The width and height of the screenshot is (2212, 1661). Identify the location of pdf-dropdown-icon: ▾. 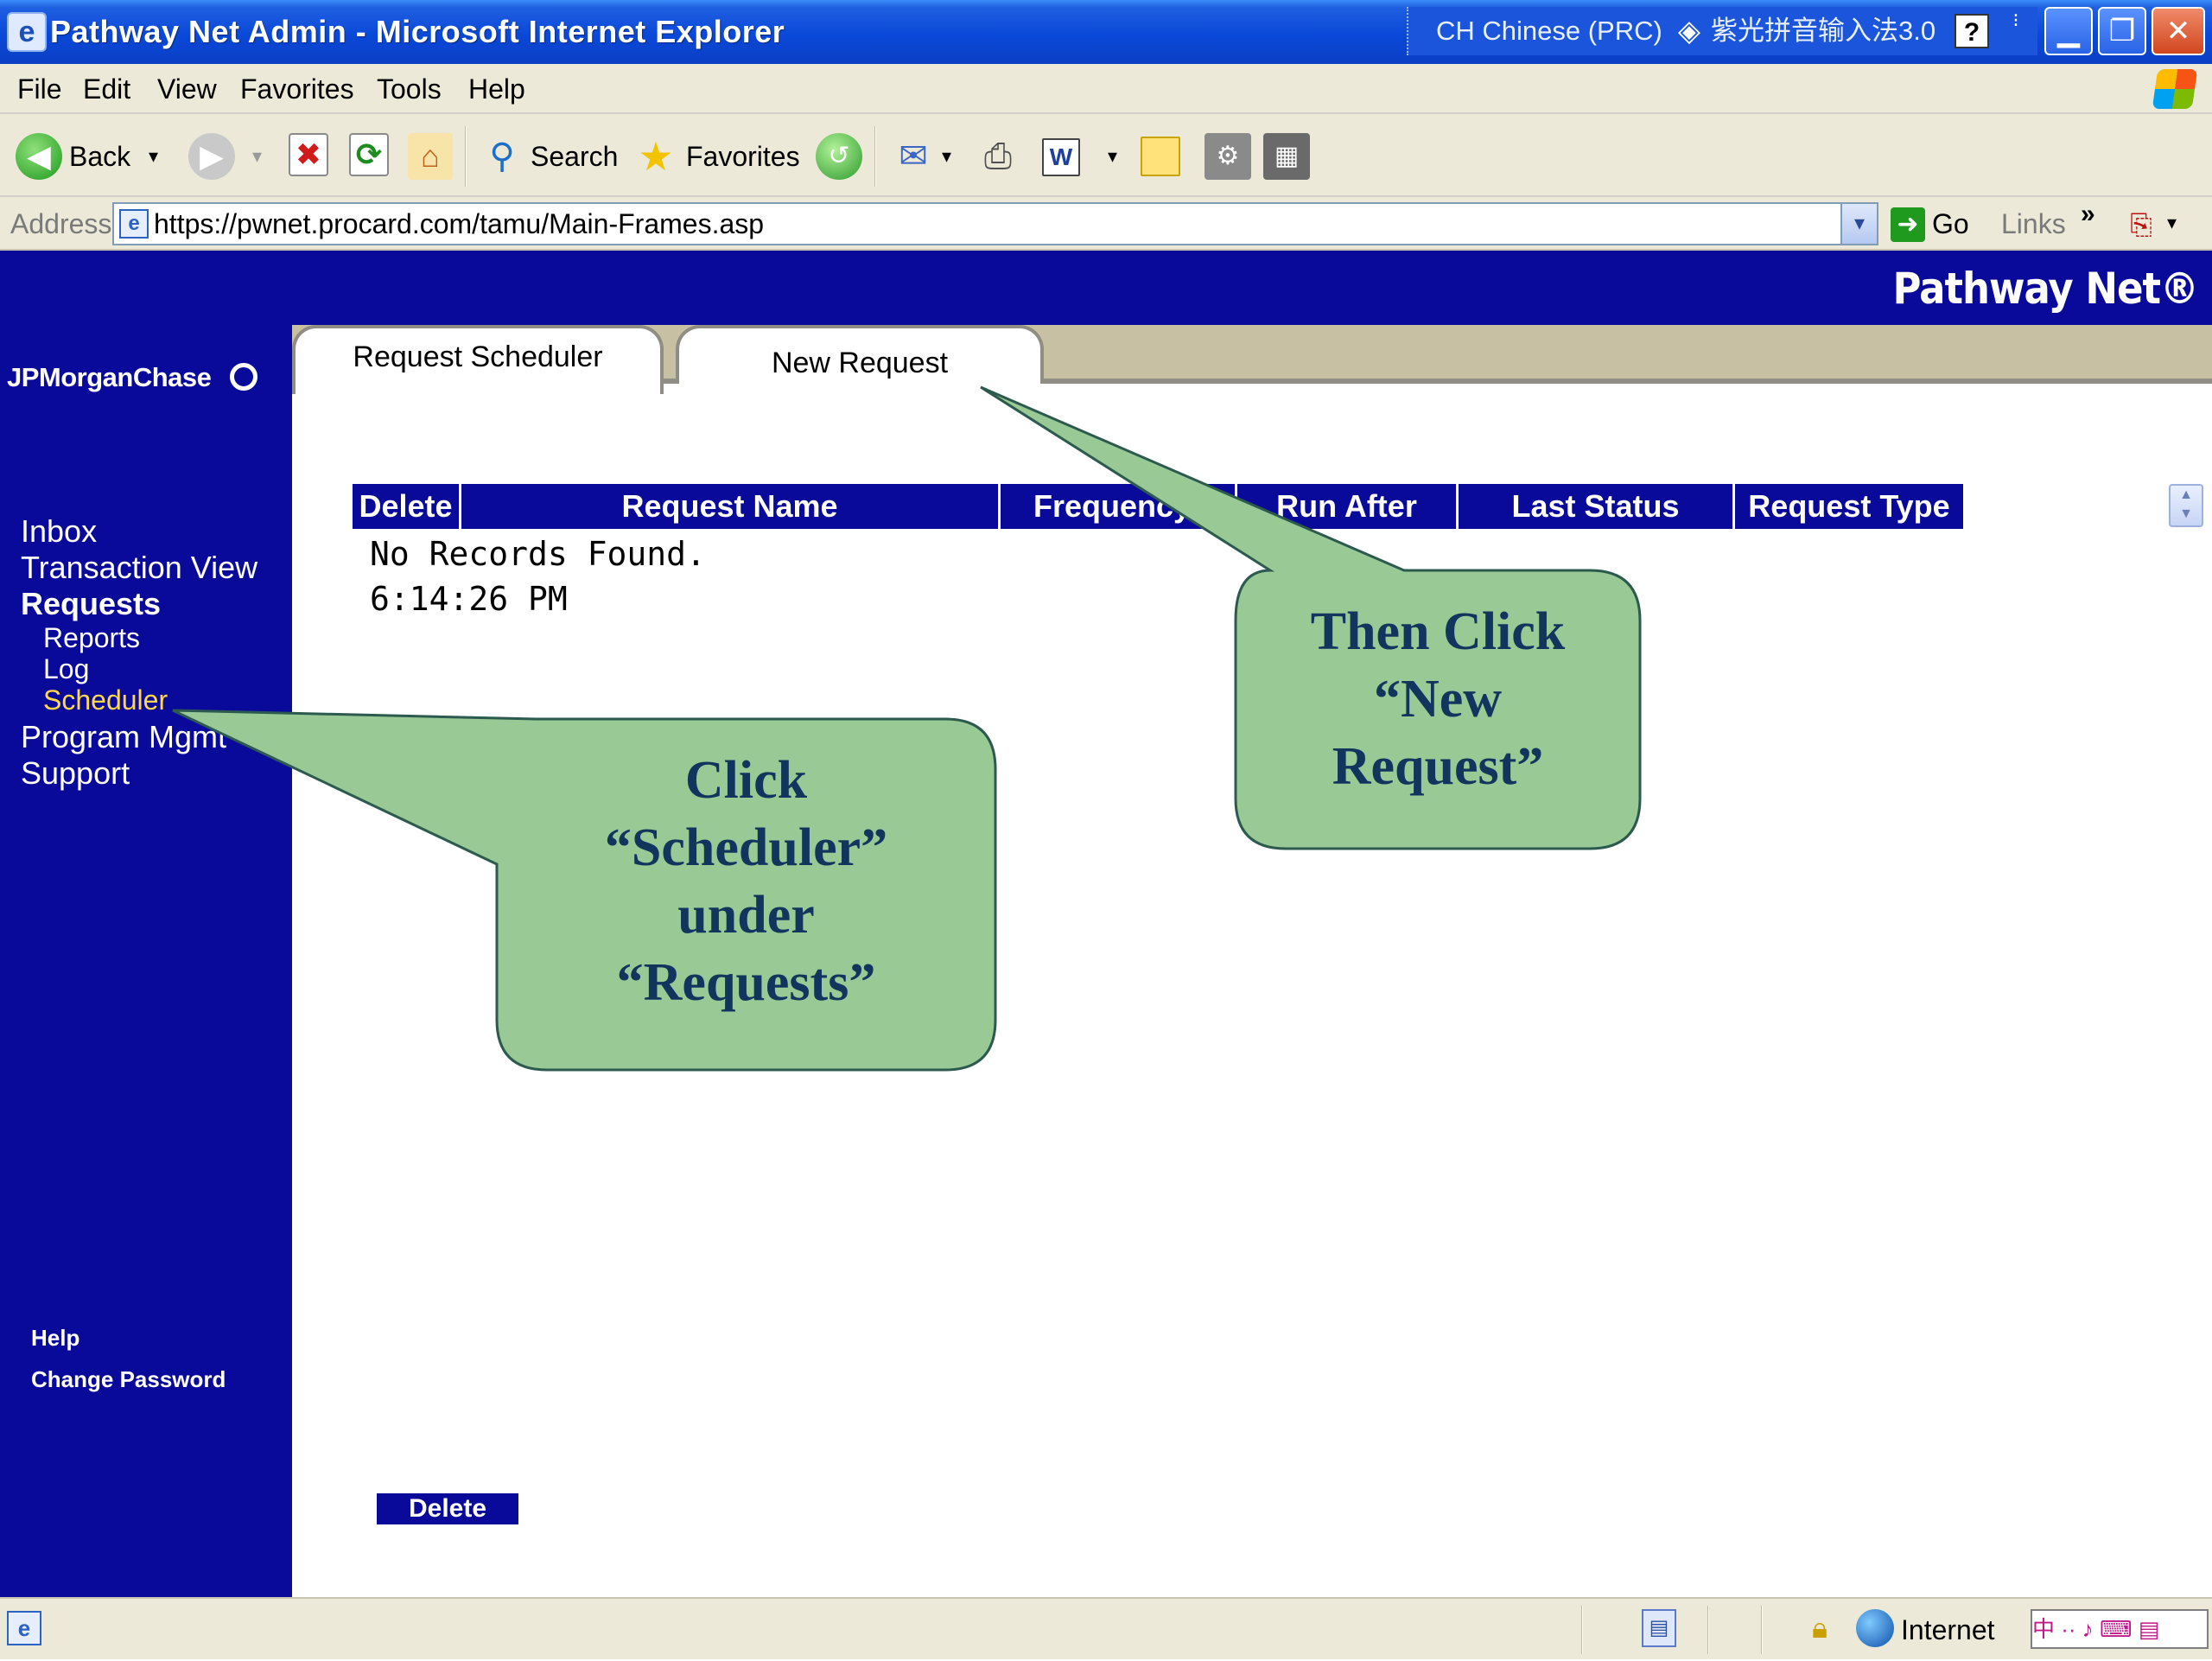
(2172, 223).